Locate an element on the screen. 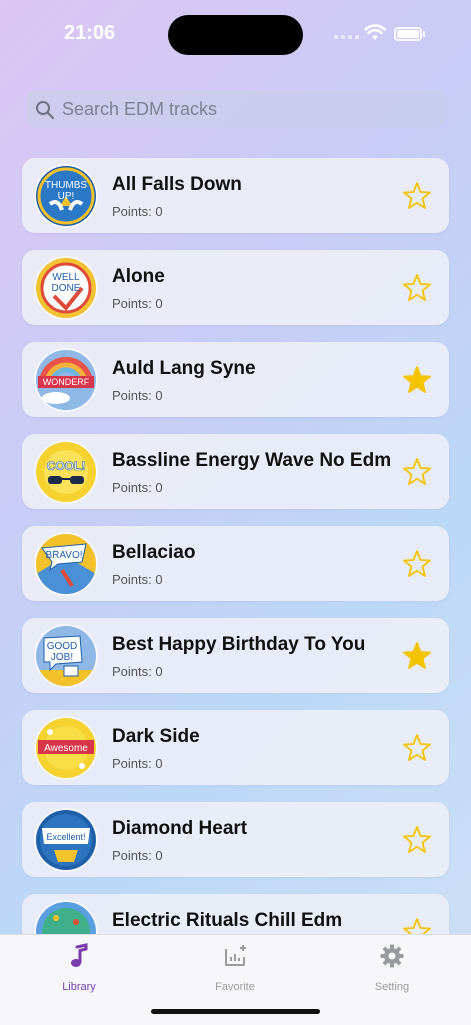 Image resolution: width=471 pixels, height=1025 pixels. track-row: WELL DONE Alone Points: 0 is located at coordinates (235, 287).